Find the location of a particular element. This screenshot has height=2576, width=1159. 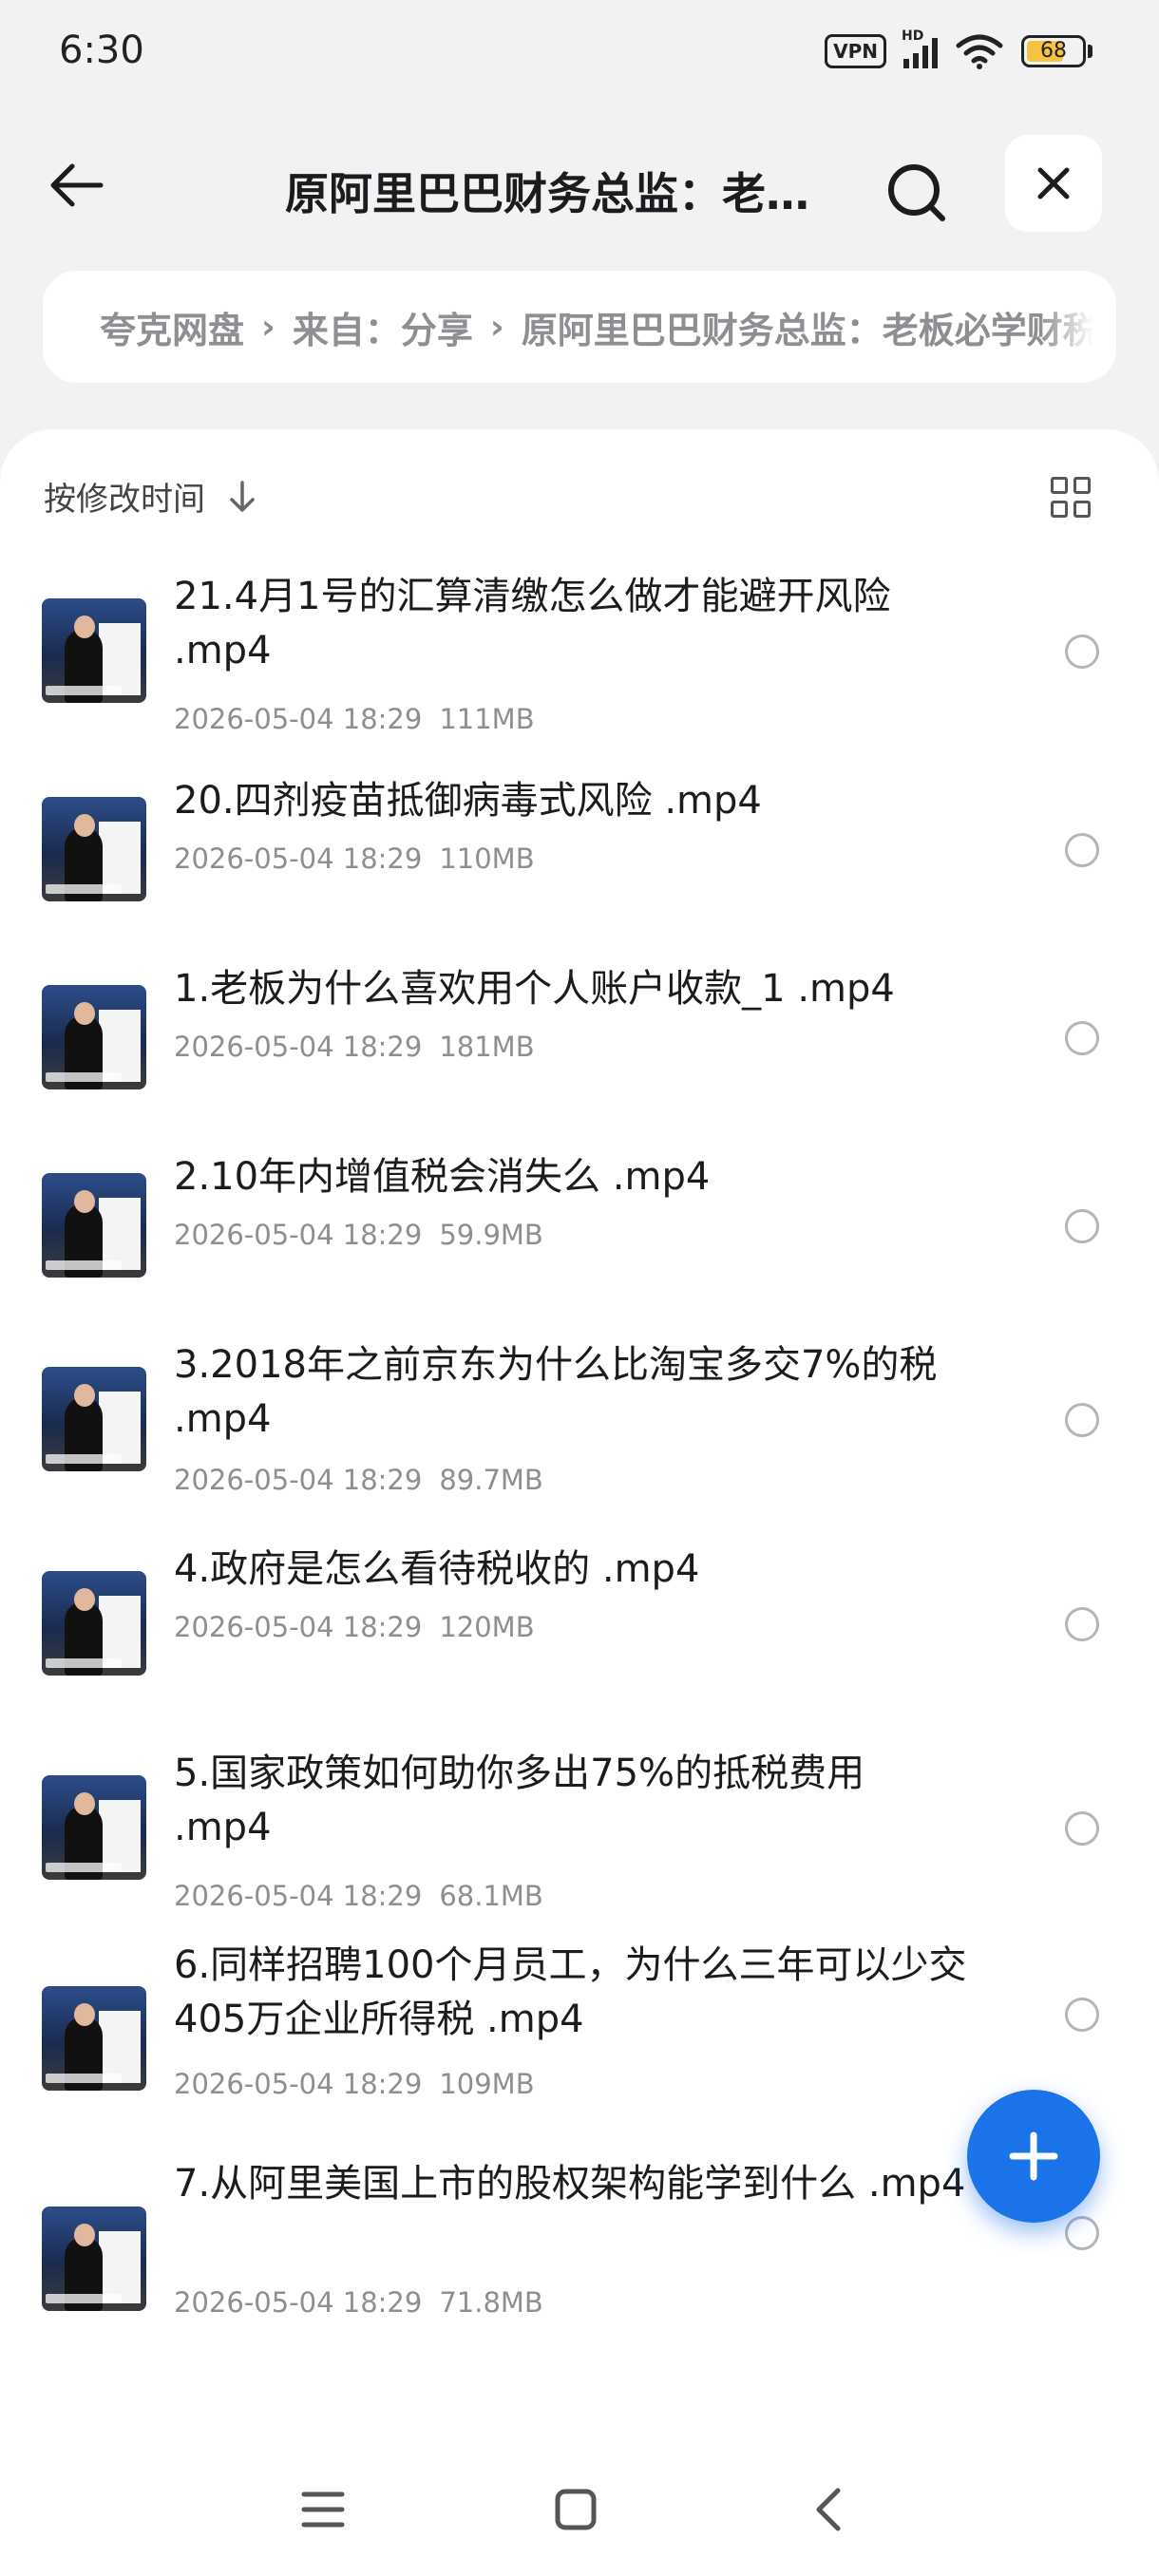

file-meta: 2026-05-04 18:29 109MB is located at coordinates (354, 2084).